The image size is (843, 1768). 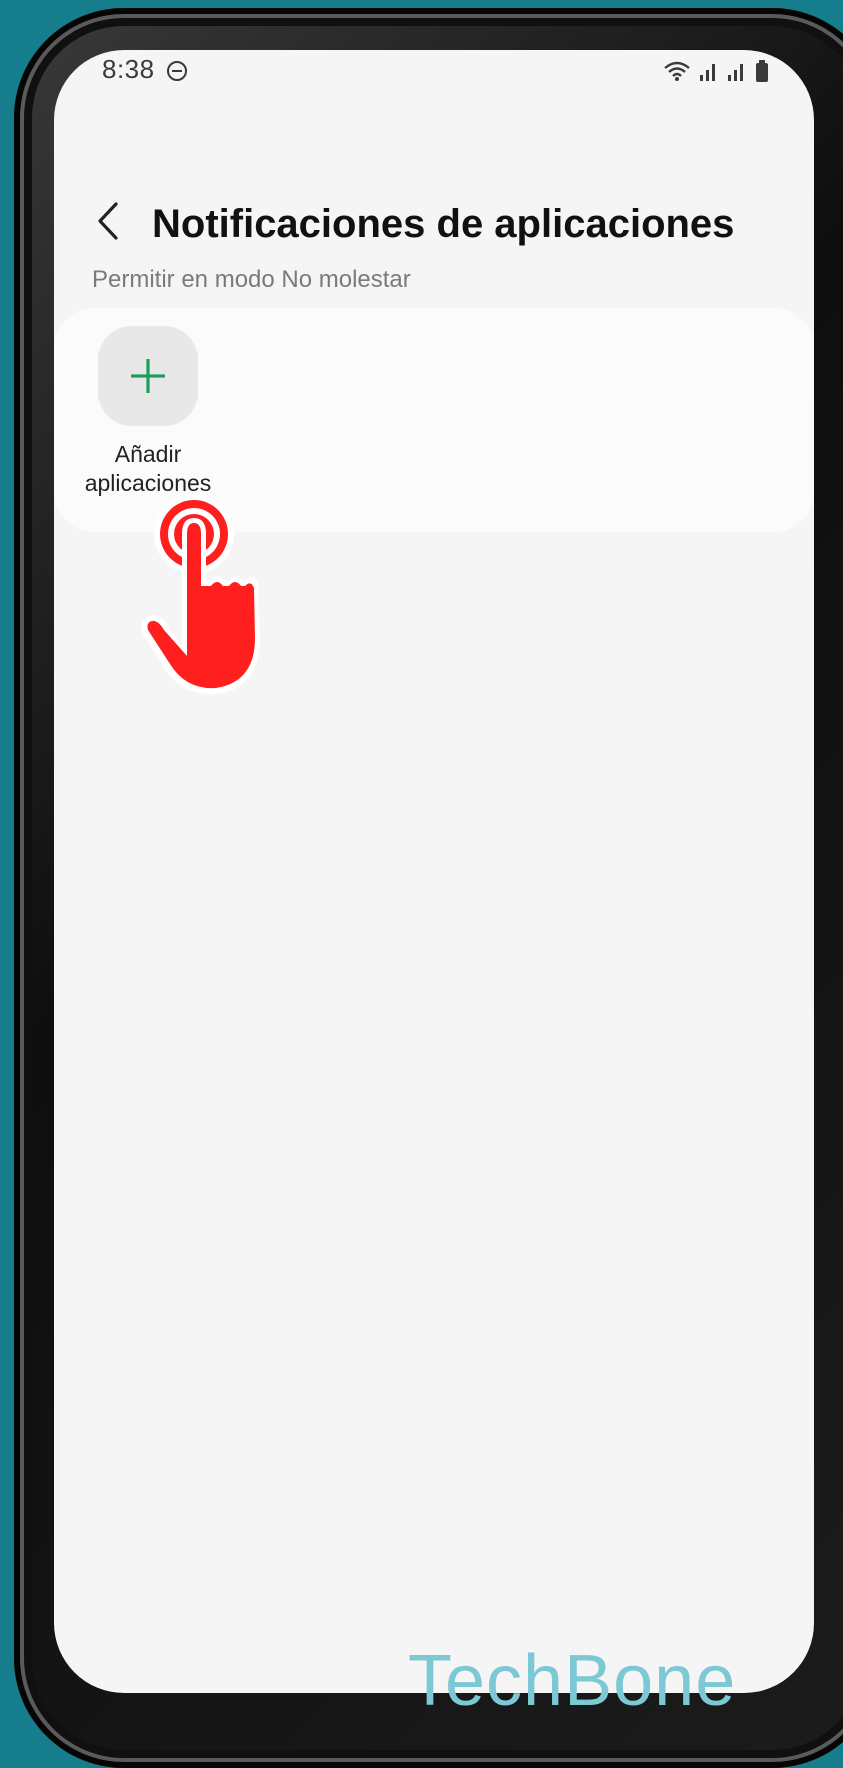 I want to click on status-icons, so click(x=716, y=71).